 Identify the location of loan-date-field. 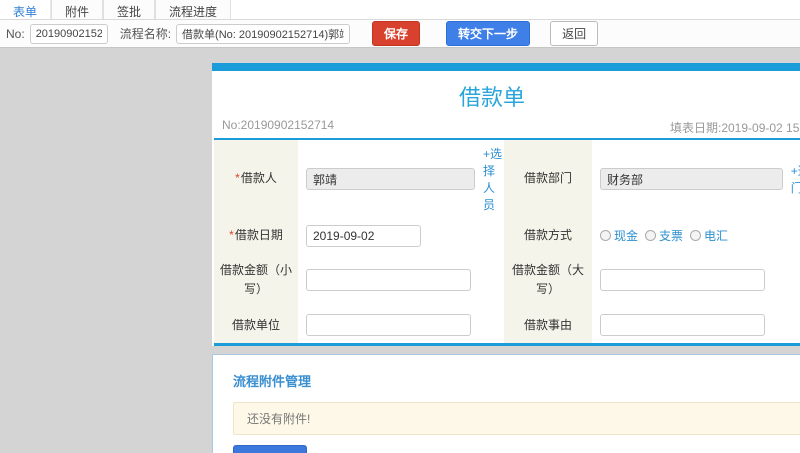
(401, 236).